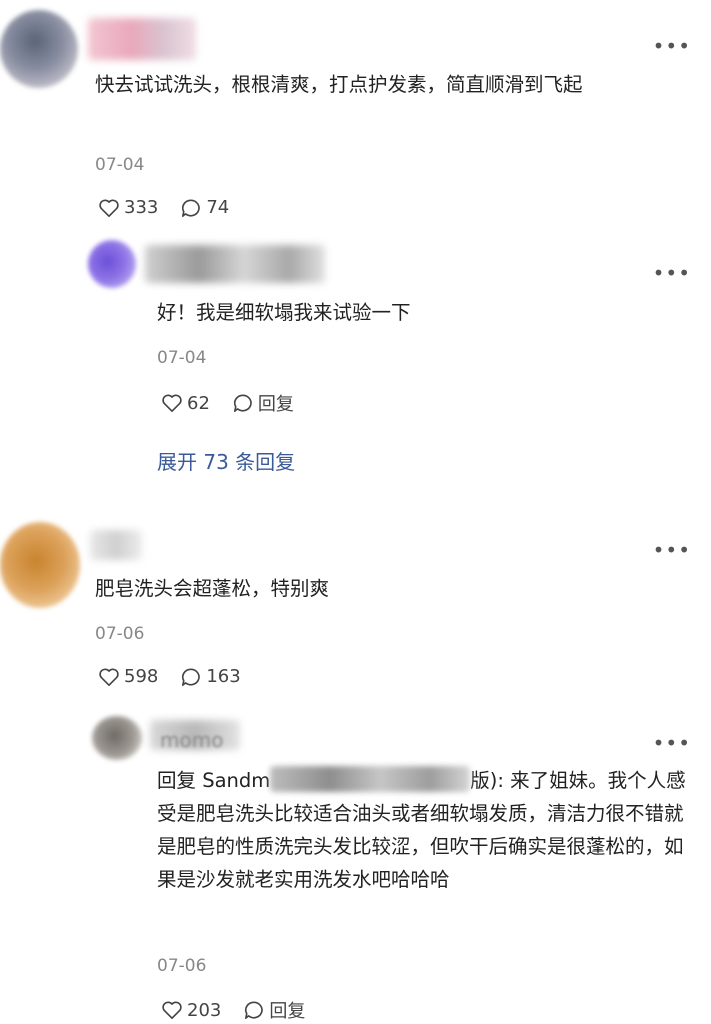  I want to click on reply-prefix: 回复 Sandm, so click(214, 780).